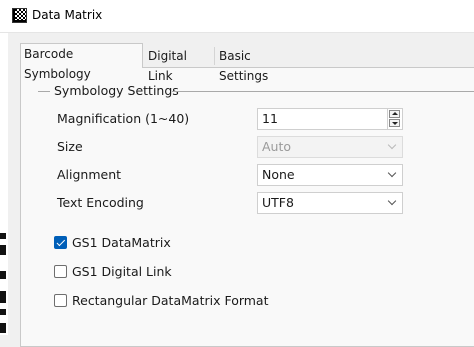 The width and height of the screenshot is (474, 347). Describe the element at coordinates (67, 15) in the screenshot. I see `window-title: Data Matrix` at that location.